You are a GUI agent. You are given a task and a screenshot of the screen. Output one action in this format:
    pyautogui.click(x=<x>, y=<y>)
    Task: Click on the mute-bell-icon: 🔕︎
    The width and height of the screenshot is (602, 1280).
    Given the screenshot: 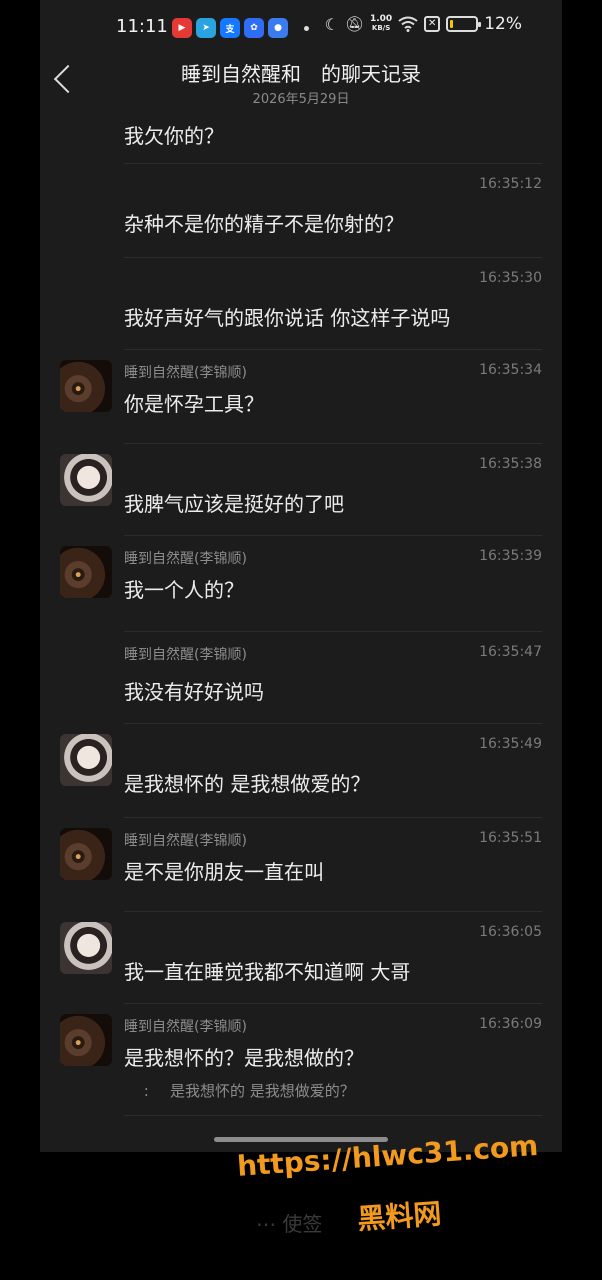 What is the action you would take?
    pyautogui.click(x=354, y=24)
    